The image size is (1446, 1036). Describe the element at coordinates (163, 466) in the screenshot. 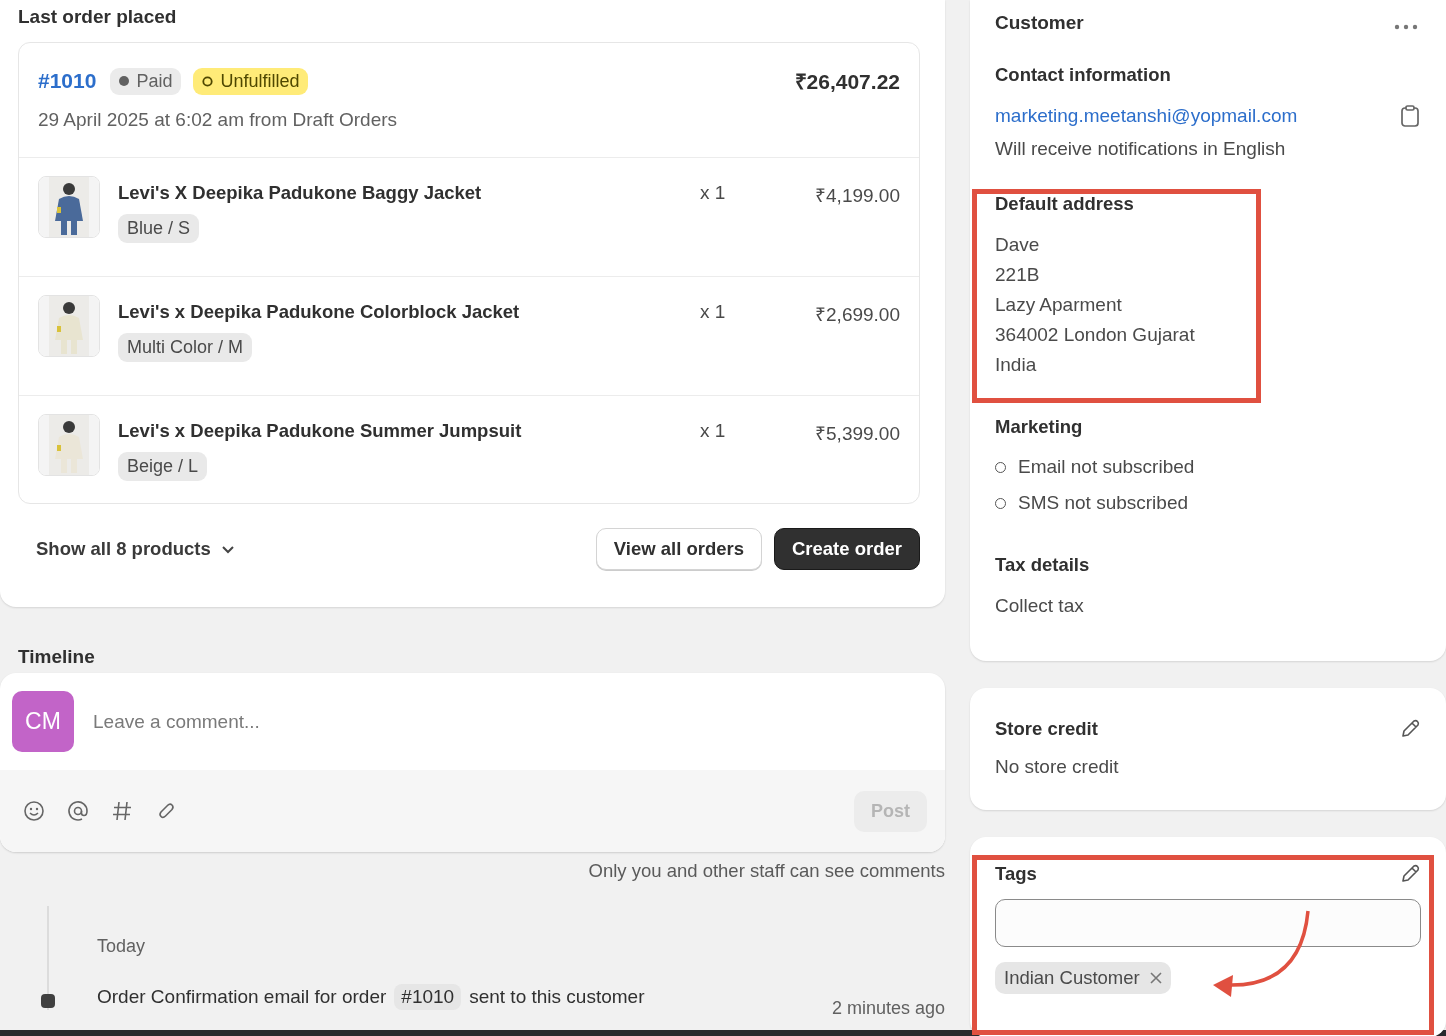

I see `variant-tag: Beige / L` at that location.